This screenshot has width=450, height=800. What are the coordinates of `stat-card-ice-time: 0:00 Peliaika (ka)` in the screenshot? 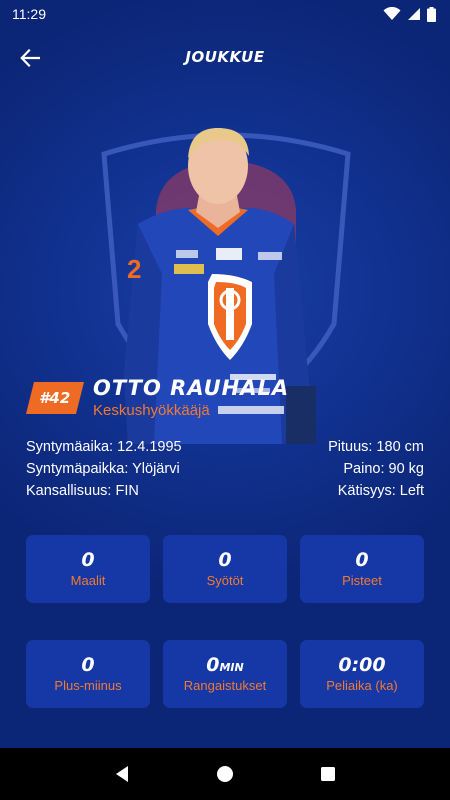 It's located at (362, 674).